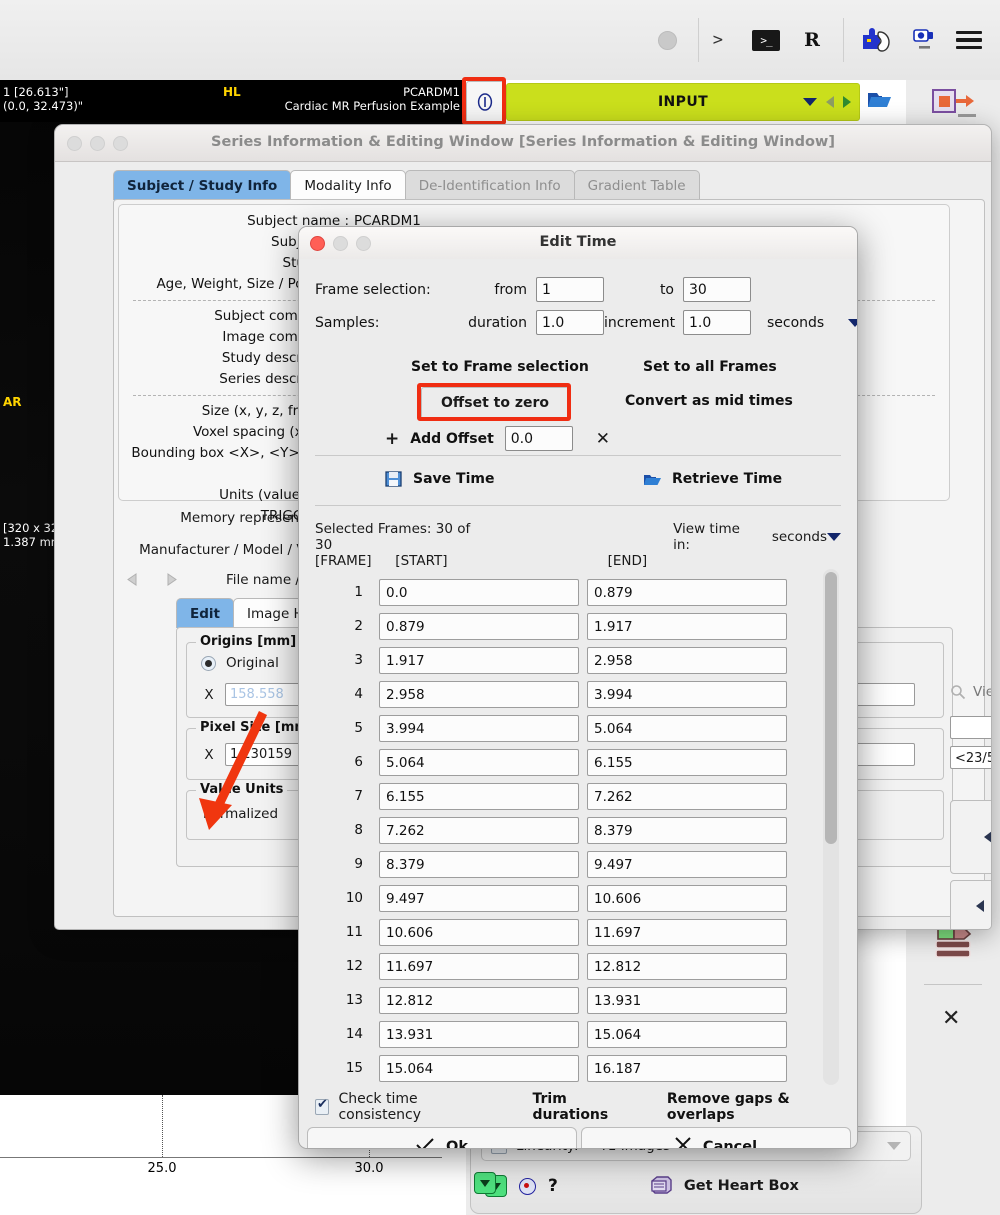 This screenshot has width=1000, height=1215. What do you see at coordinates (553, 1186) in the screenshot?
I see `help-button: ?` at bounding box center [553, 1186].